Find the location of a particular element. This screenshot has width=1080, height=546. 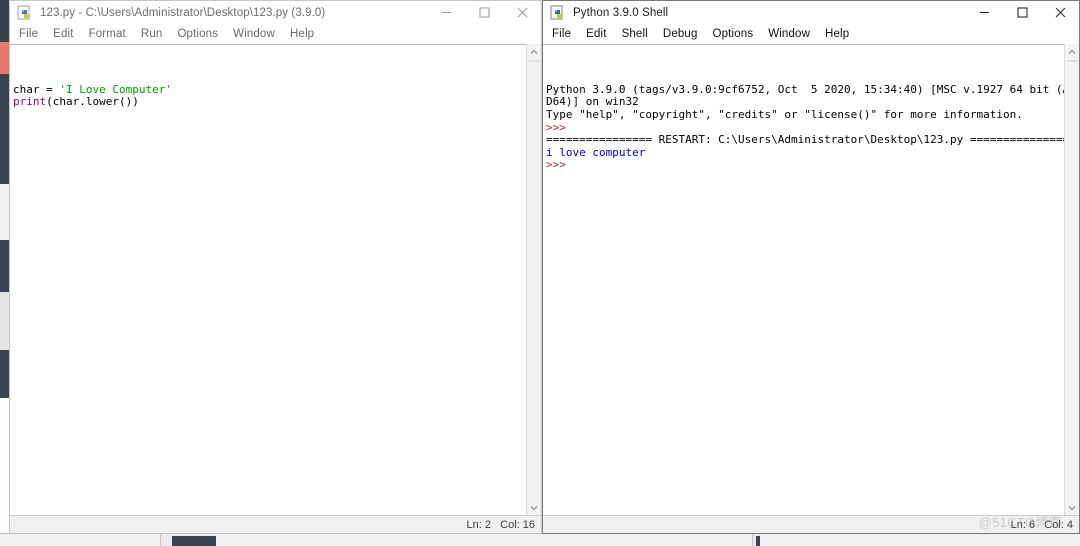

shell-cursor-position: Ln: 6 Col: 4 is located at coordinates (1041, 524).